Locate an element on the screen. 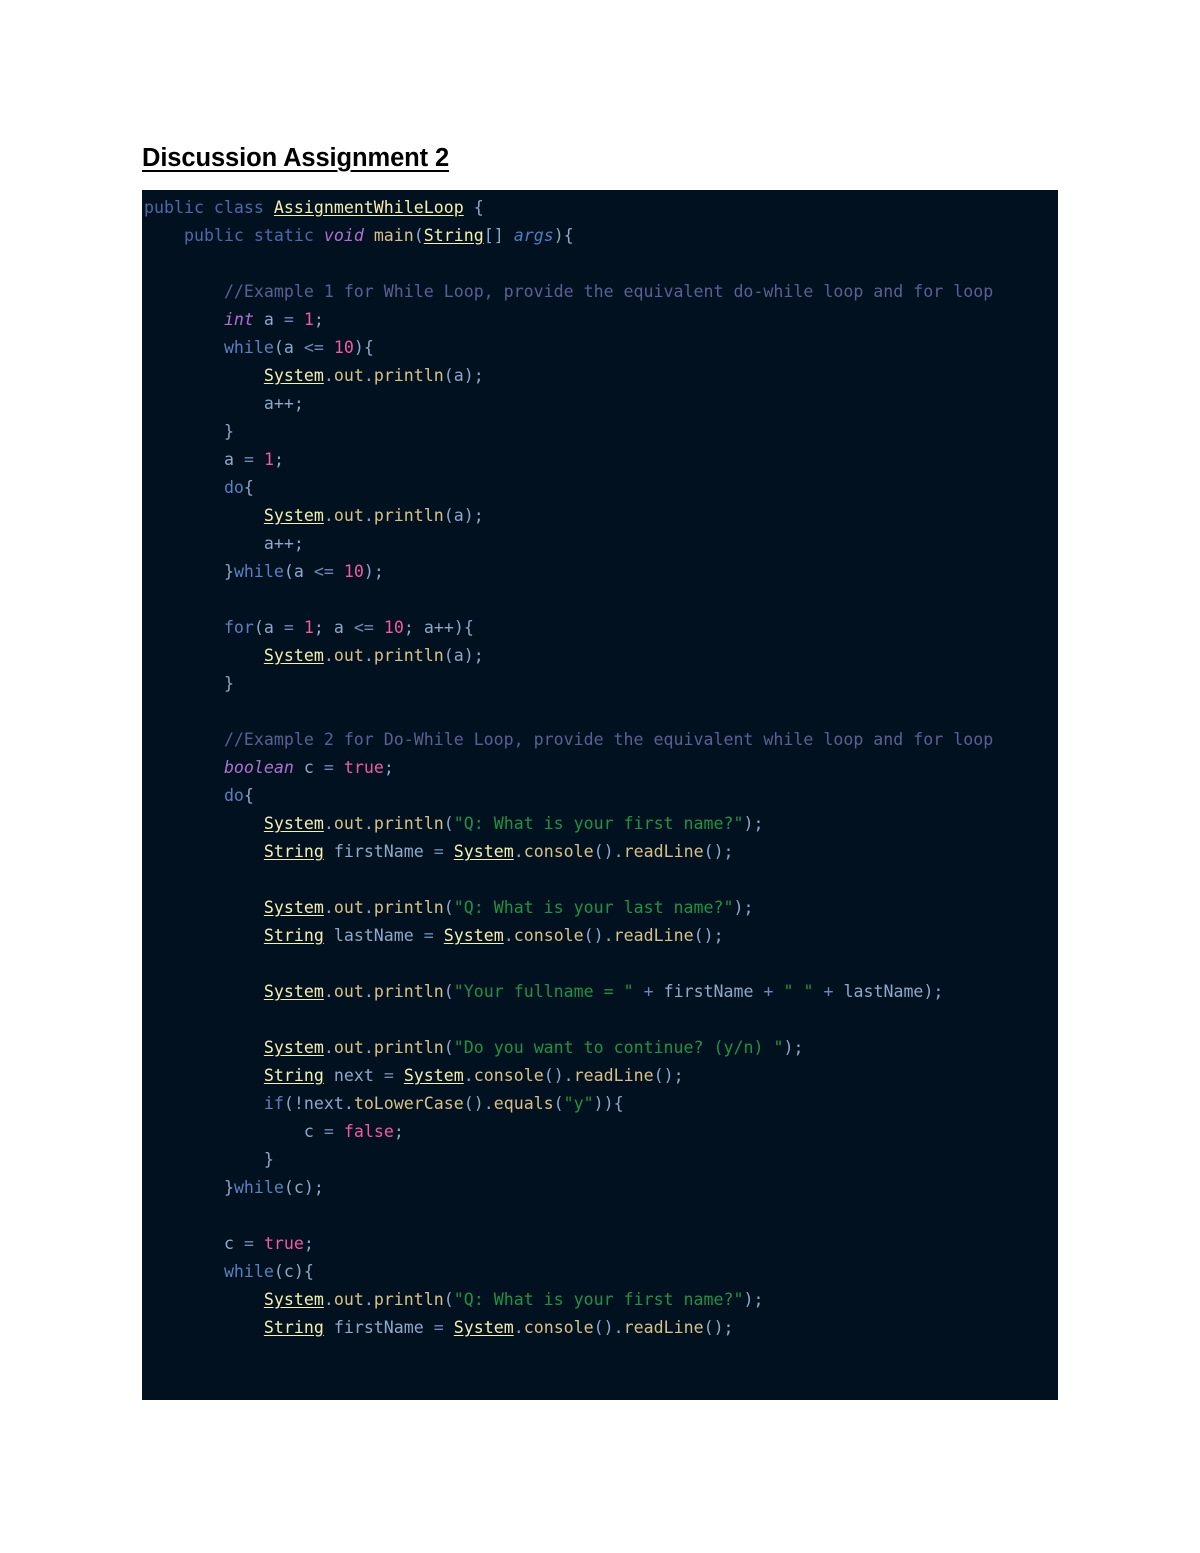  code-line: int a = 1; is located at coordinates (273, 319).